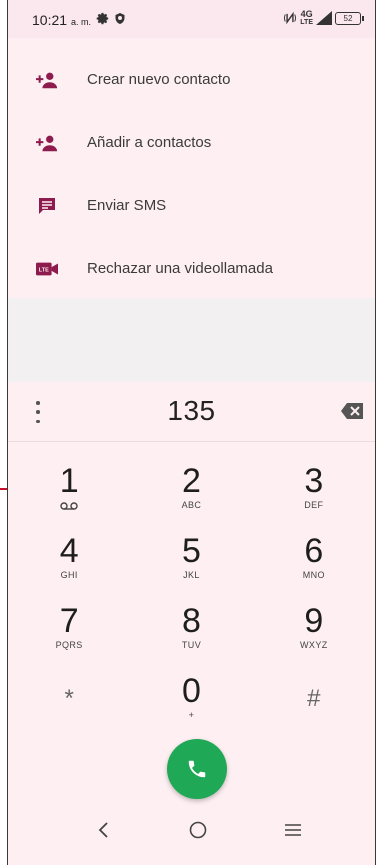 The width and height of the screenshot is (376, 865). I want to click on key-letters: TUV, so click(191, 645).